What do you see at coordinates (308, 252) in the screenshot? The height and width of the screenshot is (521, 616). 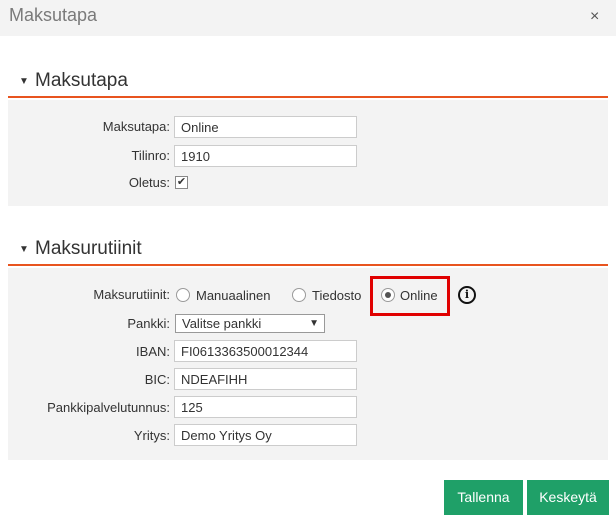 I see `section-maksurutiinit-header: ▼ Maksurutiinit` at bounding box center [308, 252].